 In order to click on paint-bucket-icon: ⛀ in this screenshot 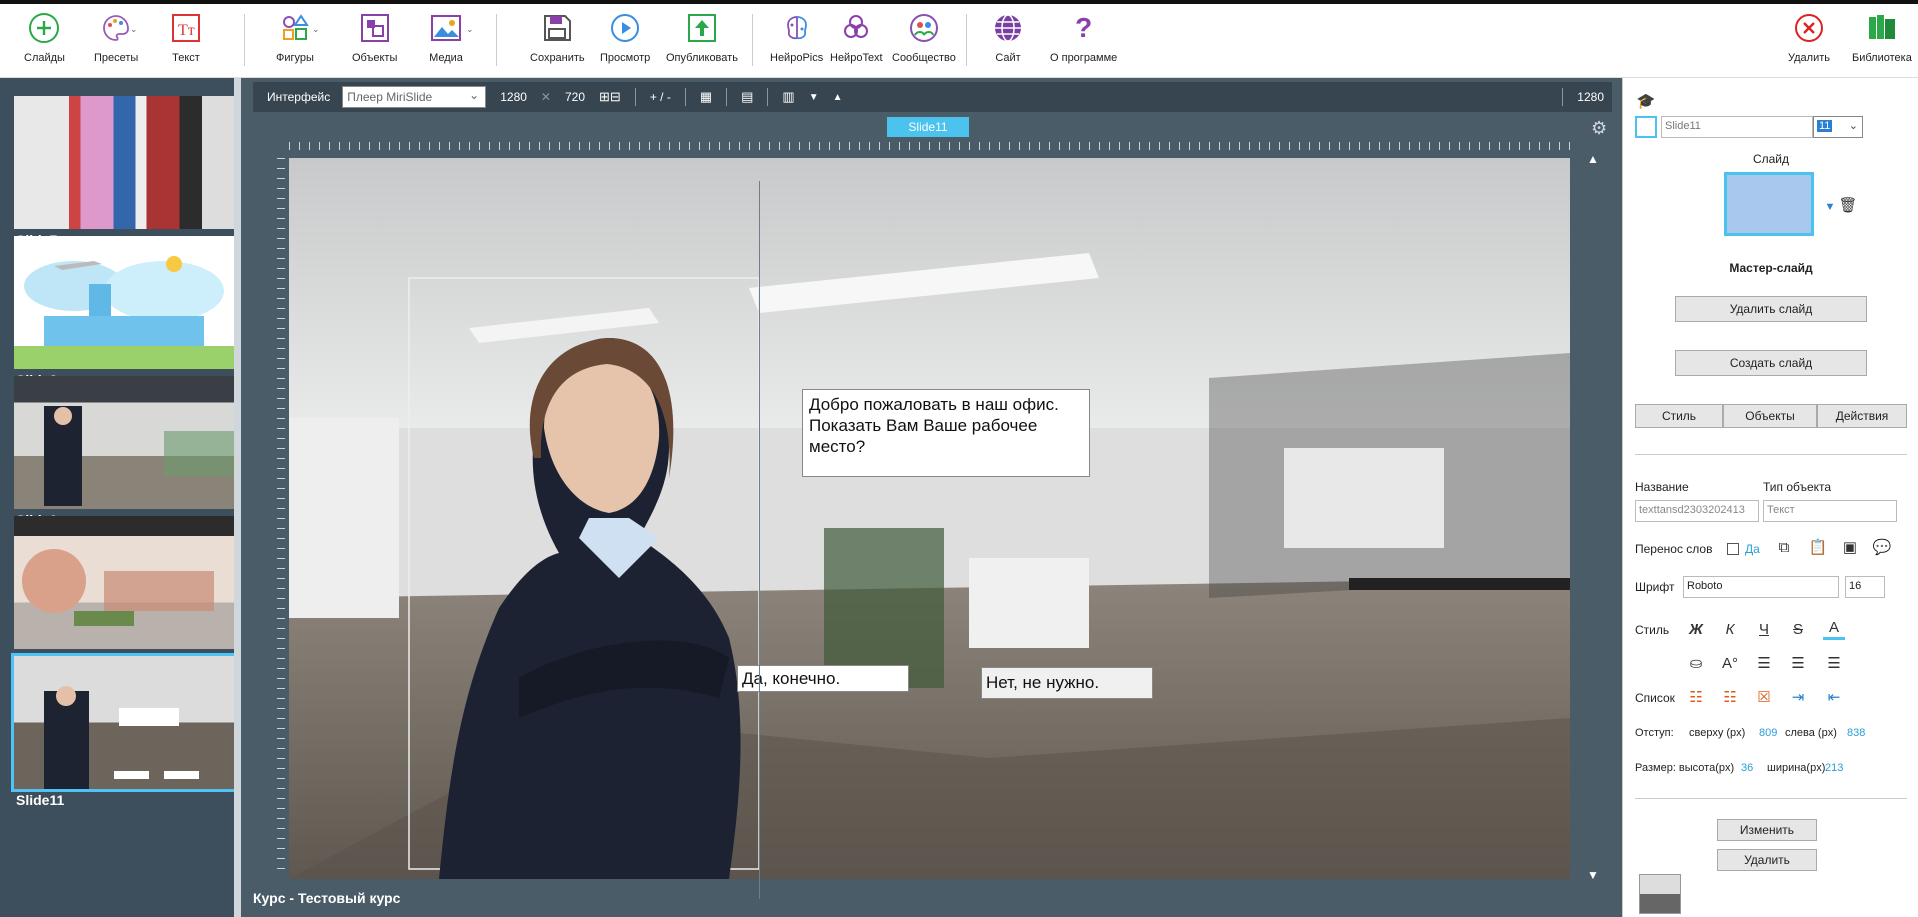, I will do `click(1696, 663)`.